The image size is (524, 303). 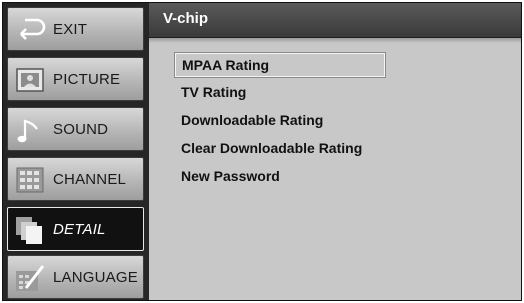 I want to click on detail-pages-icon, so click(x=29, y=230).